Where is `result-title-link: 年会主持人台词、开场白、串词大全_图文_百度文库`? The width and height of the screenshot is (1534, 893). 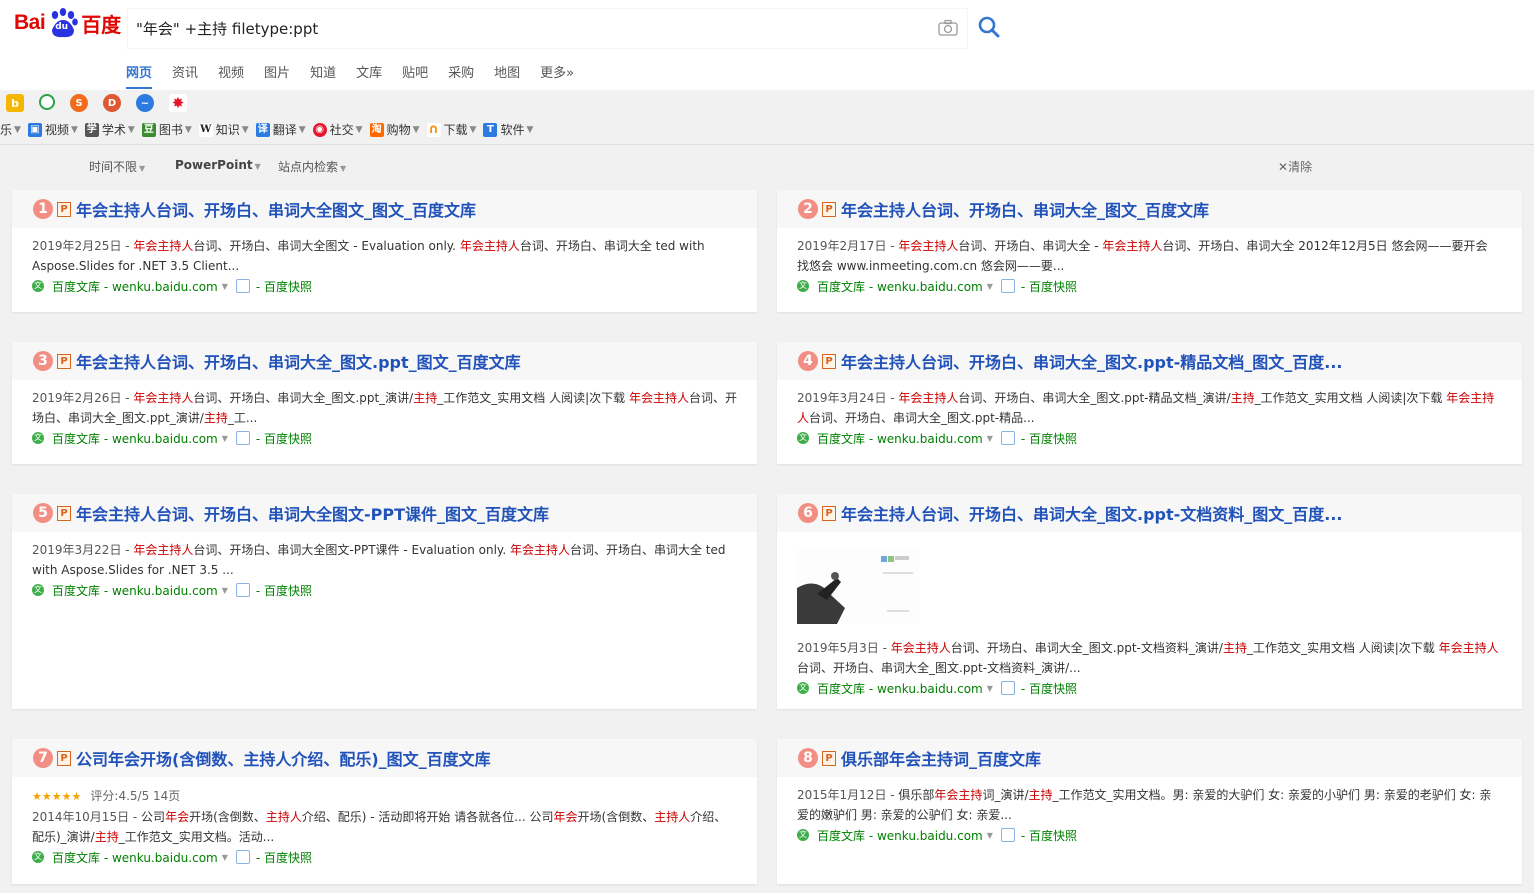
result-title-link: 年会主持人台词、开场白、串词大全_图文_百度文库 is located at coordinates (1025, 209).